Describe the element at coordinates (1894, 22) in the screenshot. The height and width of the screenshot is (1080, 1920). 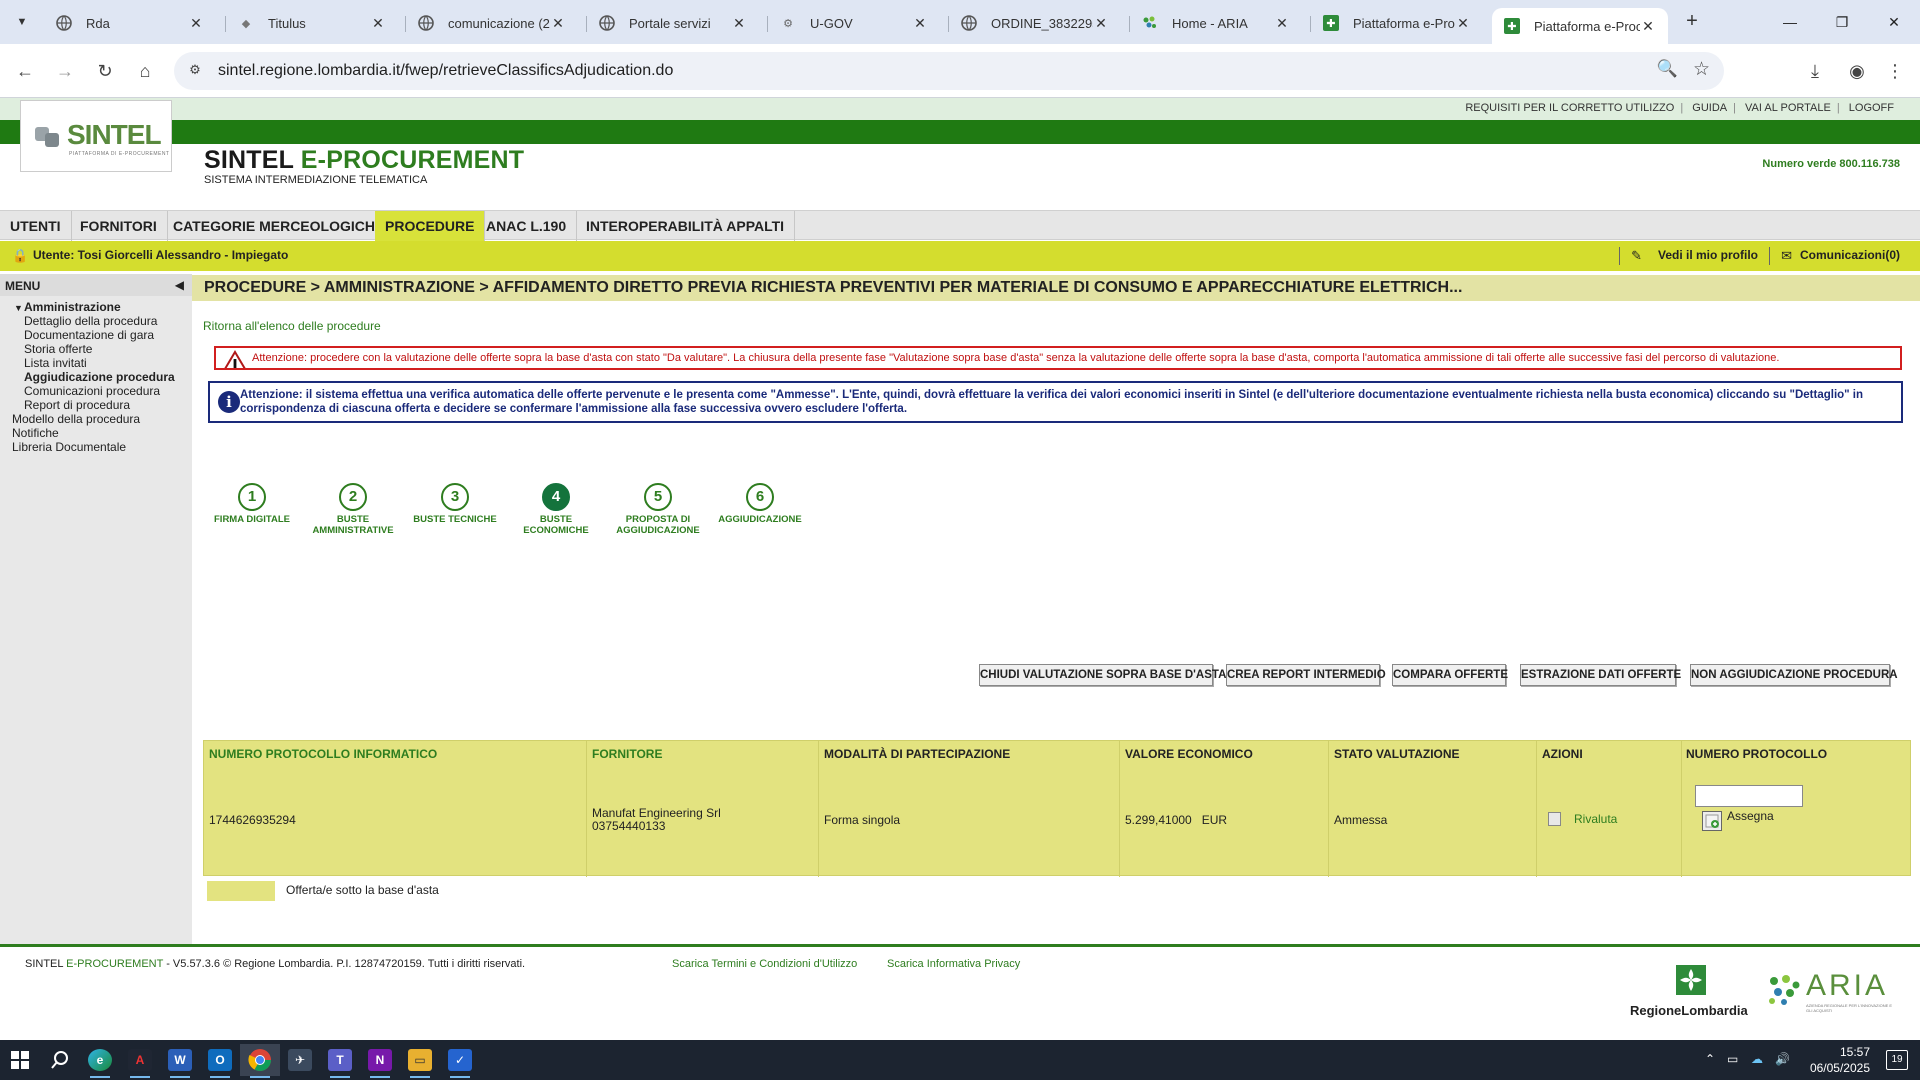
I see `window-close-icon: ✕` at that location.